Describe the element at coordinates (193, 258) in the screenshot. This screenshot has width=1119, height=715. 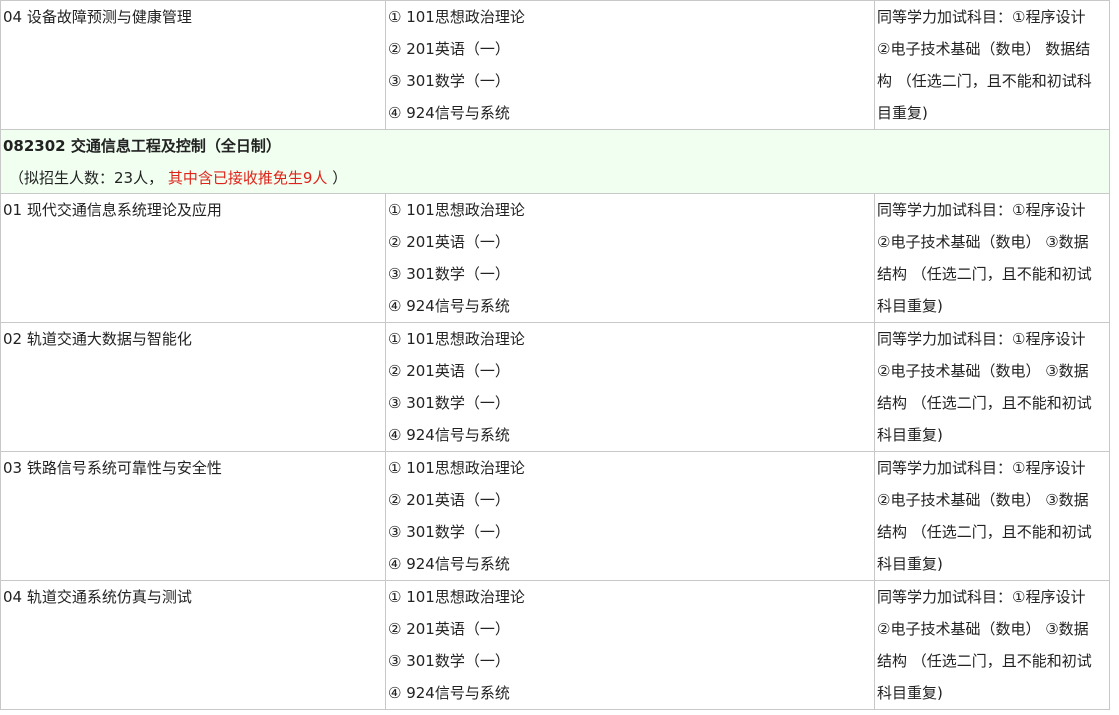
I see `direction-cell: 01 现代交通信息系统理论及应用` at that location.